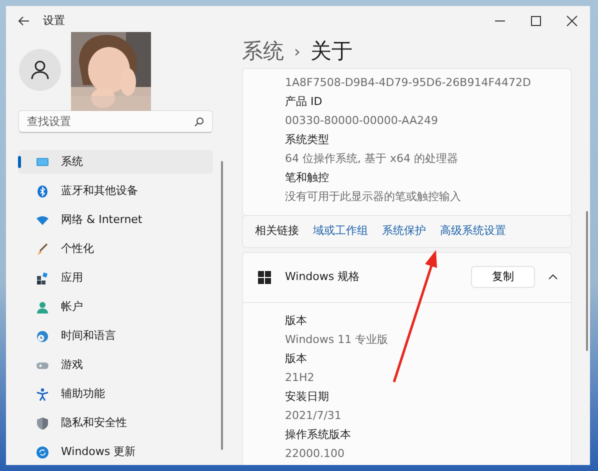  Describe the element at coordinates (42, 336) in the screenshot. I see `globe-clock-icon` at that location.